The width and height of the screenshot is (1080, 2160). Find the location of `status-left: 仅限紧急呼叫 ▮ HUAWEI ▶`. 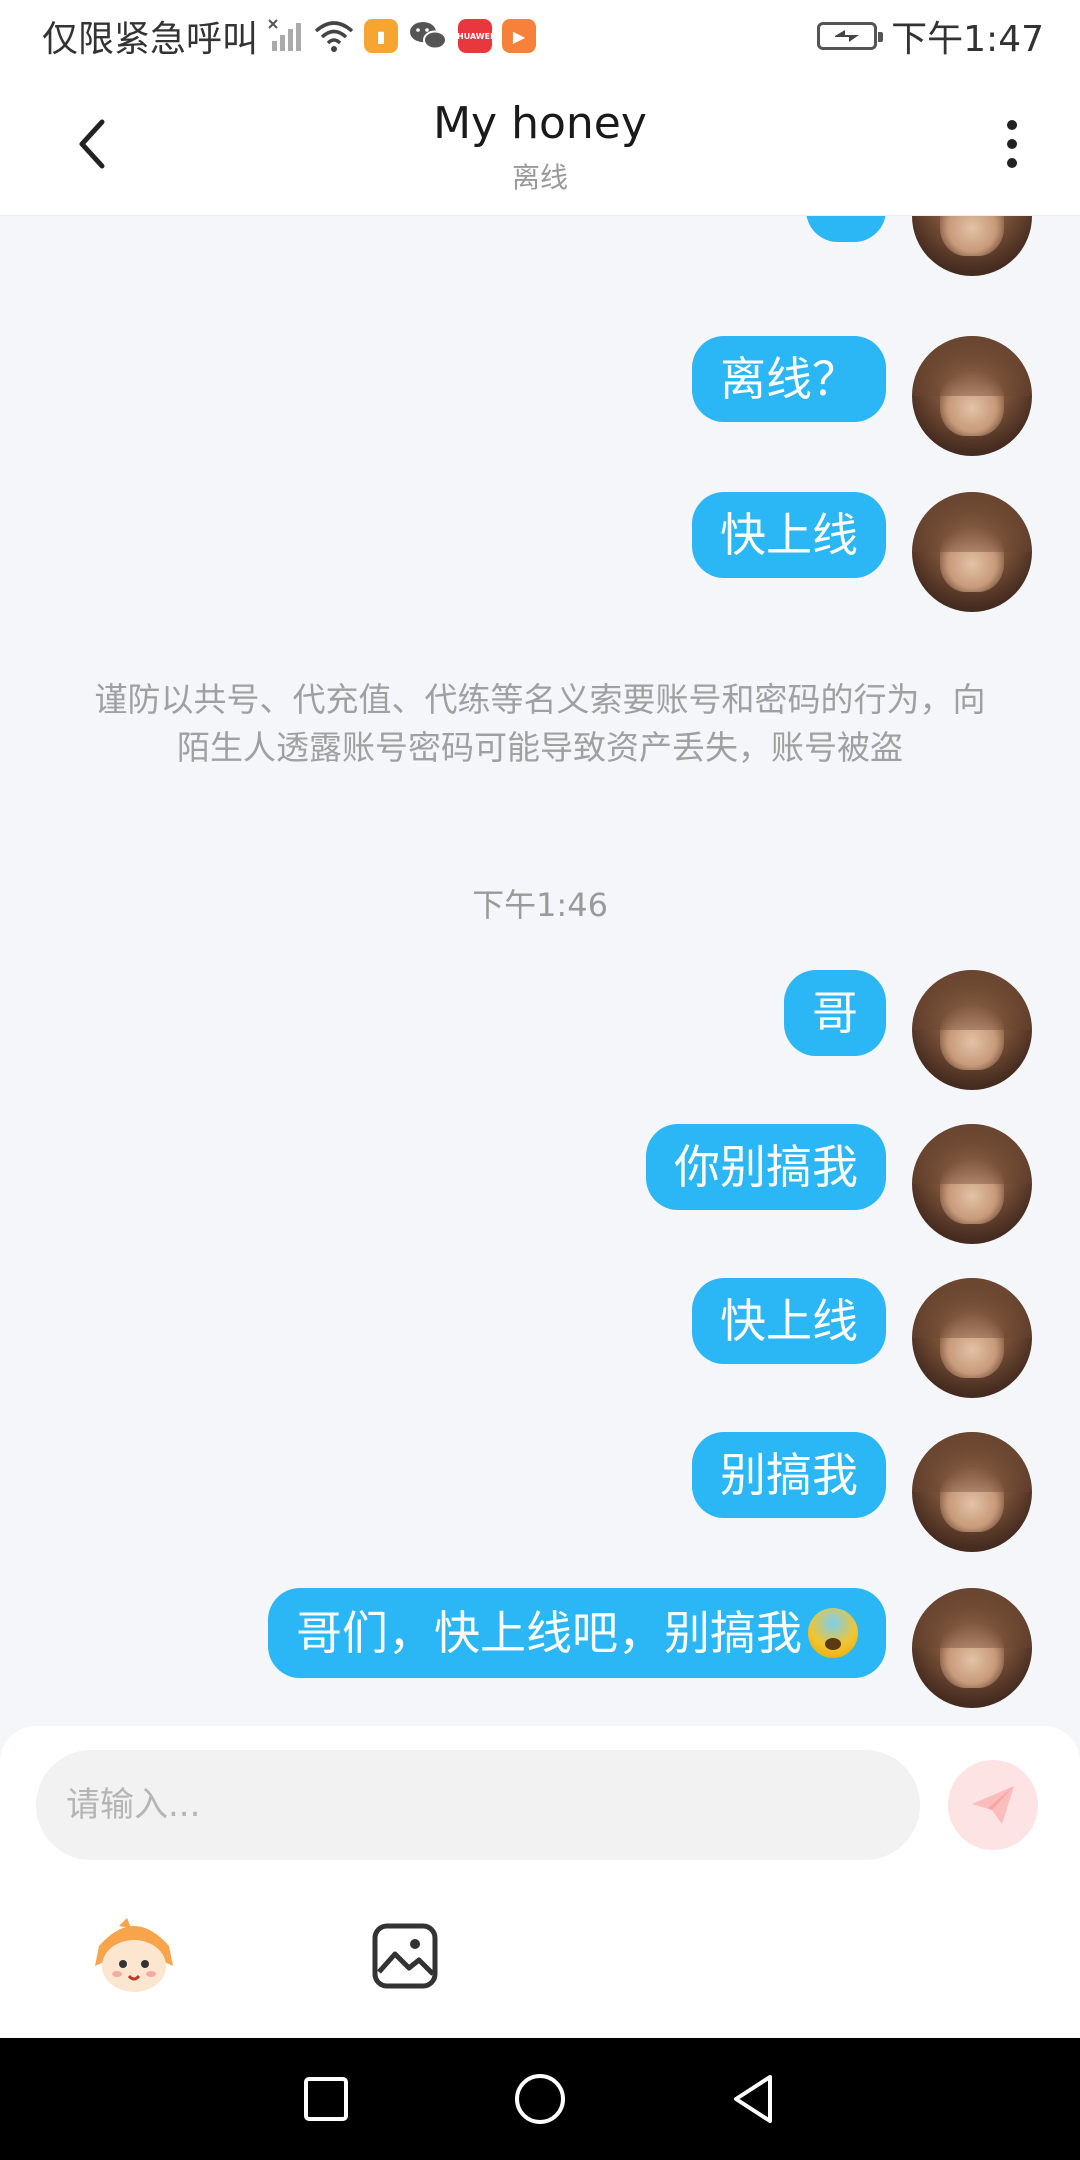

status-left: 仅限紧急呼叫 ▮ HUAWEI ▶ is located at coordinates (289, 36).